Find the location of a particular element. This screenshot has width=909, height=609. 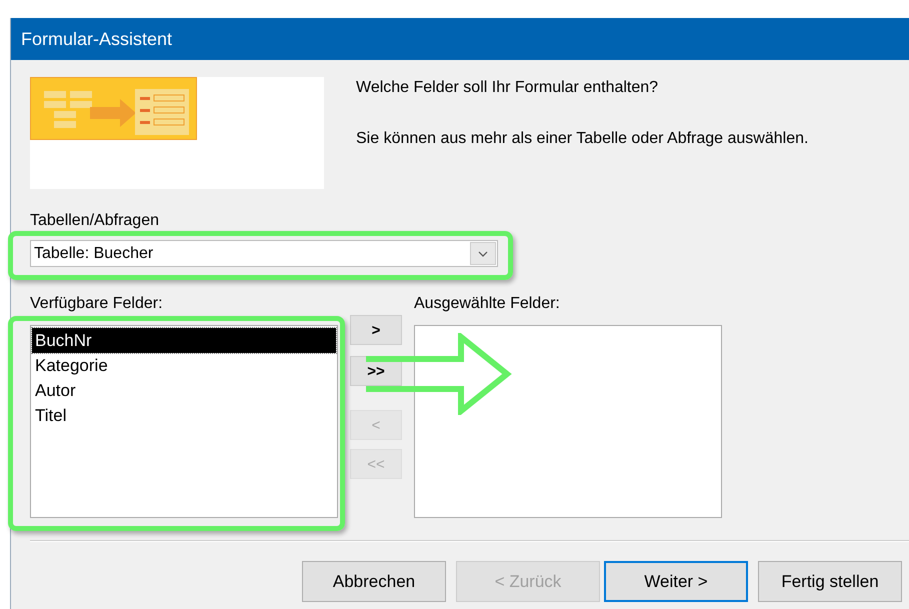

dialog-button: Fertig stellen is located at coordinates (830, 581).